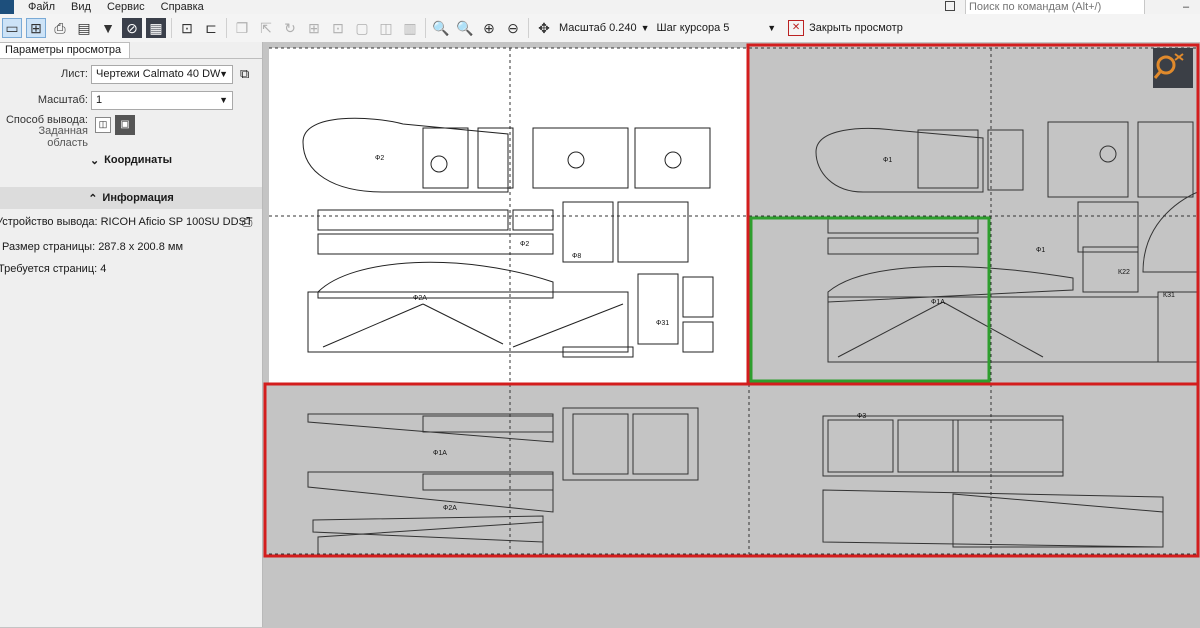  What do you see at coordinates (62, 100) in the screenshot?
I see `scale-field-label: Масштаб:` at bounding box center [62, 100].